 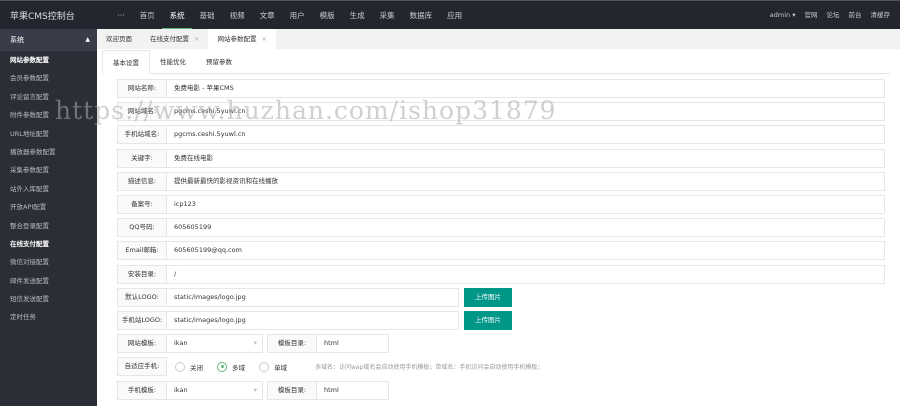 I want to click on form-row: Email邮箱: 605605199@qq.com, so click(x=501, y=251).